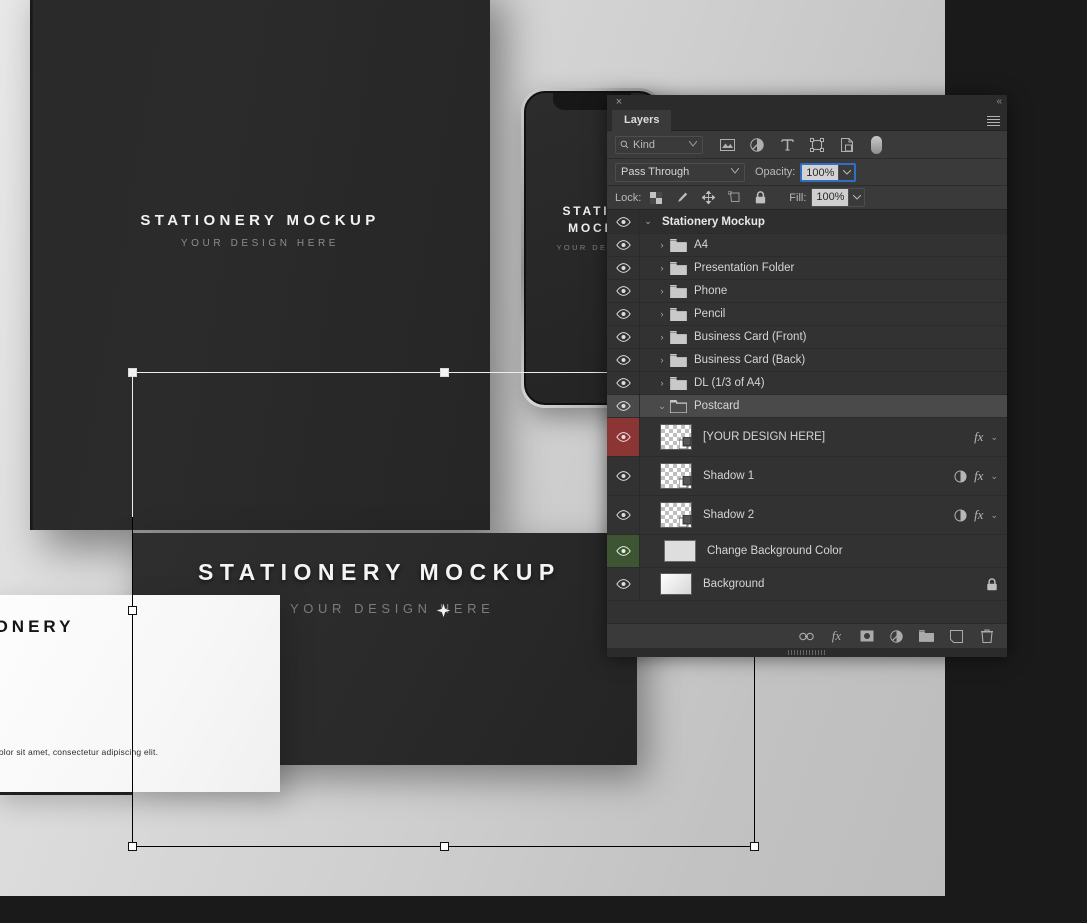 This screenshot has width=1087, height=923. Describe the element at coordinates (443, 610) in the screenshot. I see `move-tool-cursor-icon` at that location.